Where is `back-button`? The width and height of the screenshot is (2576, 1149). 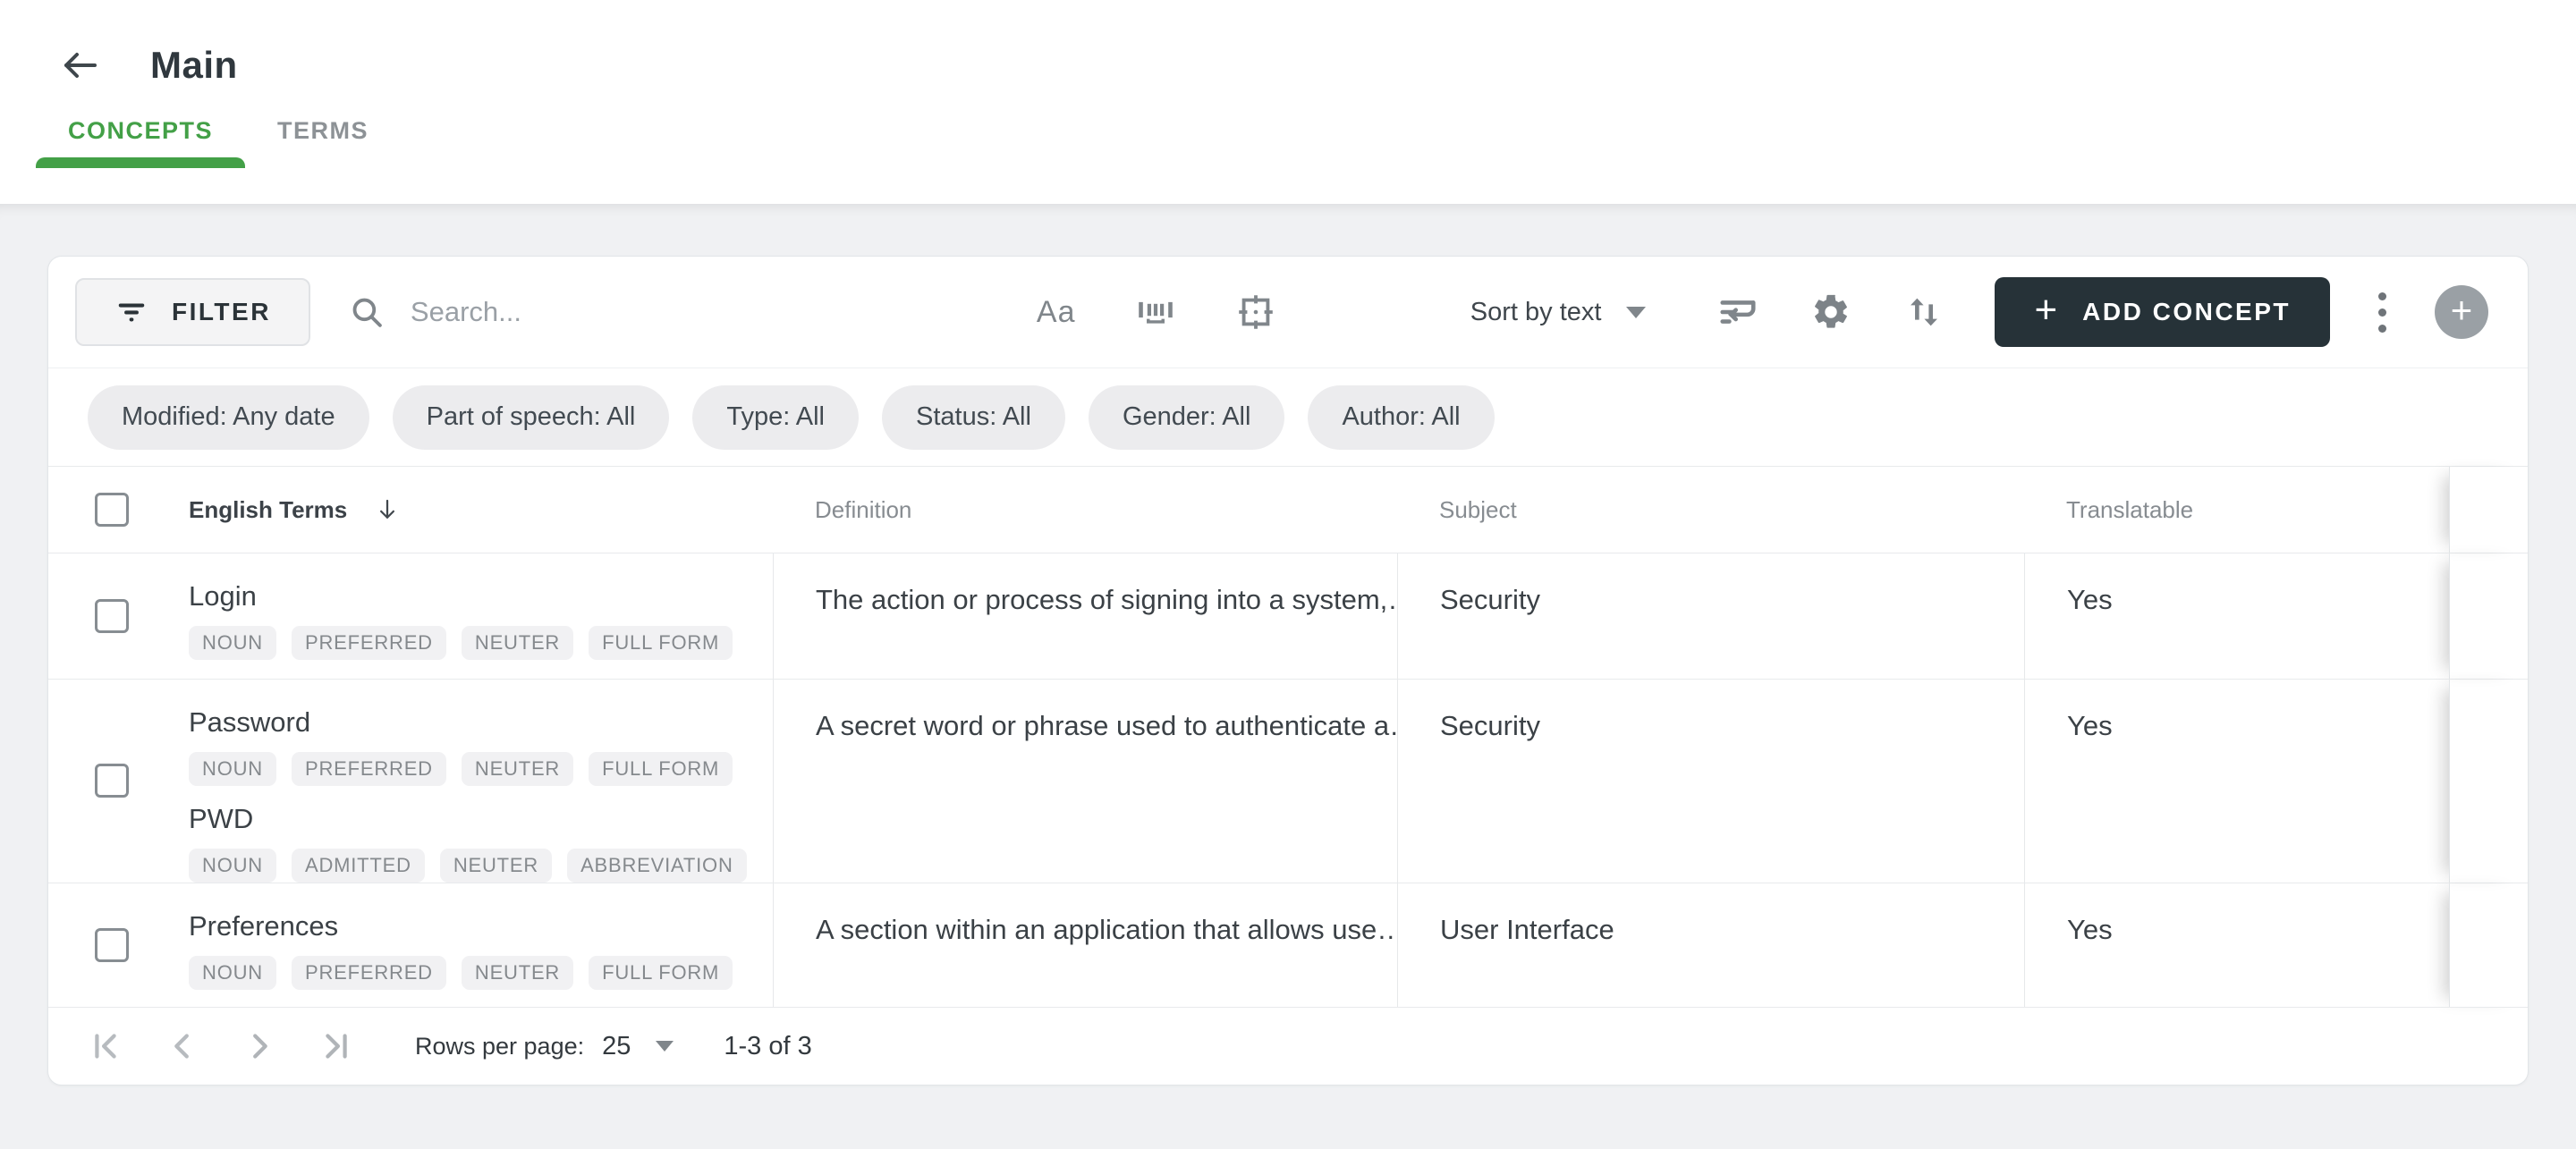 back-button is located at coordinates (80, 65).